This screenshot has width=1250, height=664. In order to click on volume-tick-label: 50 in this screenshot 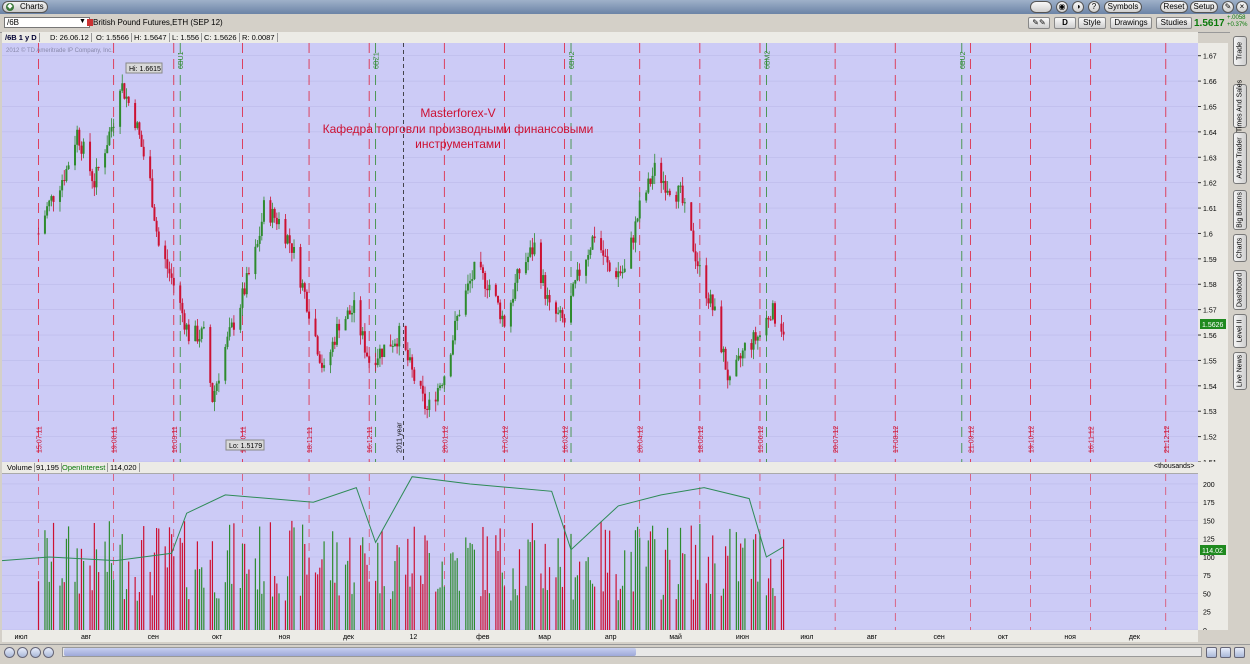, I will do `click(1207, 594)`.